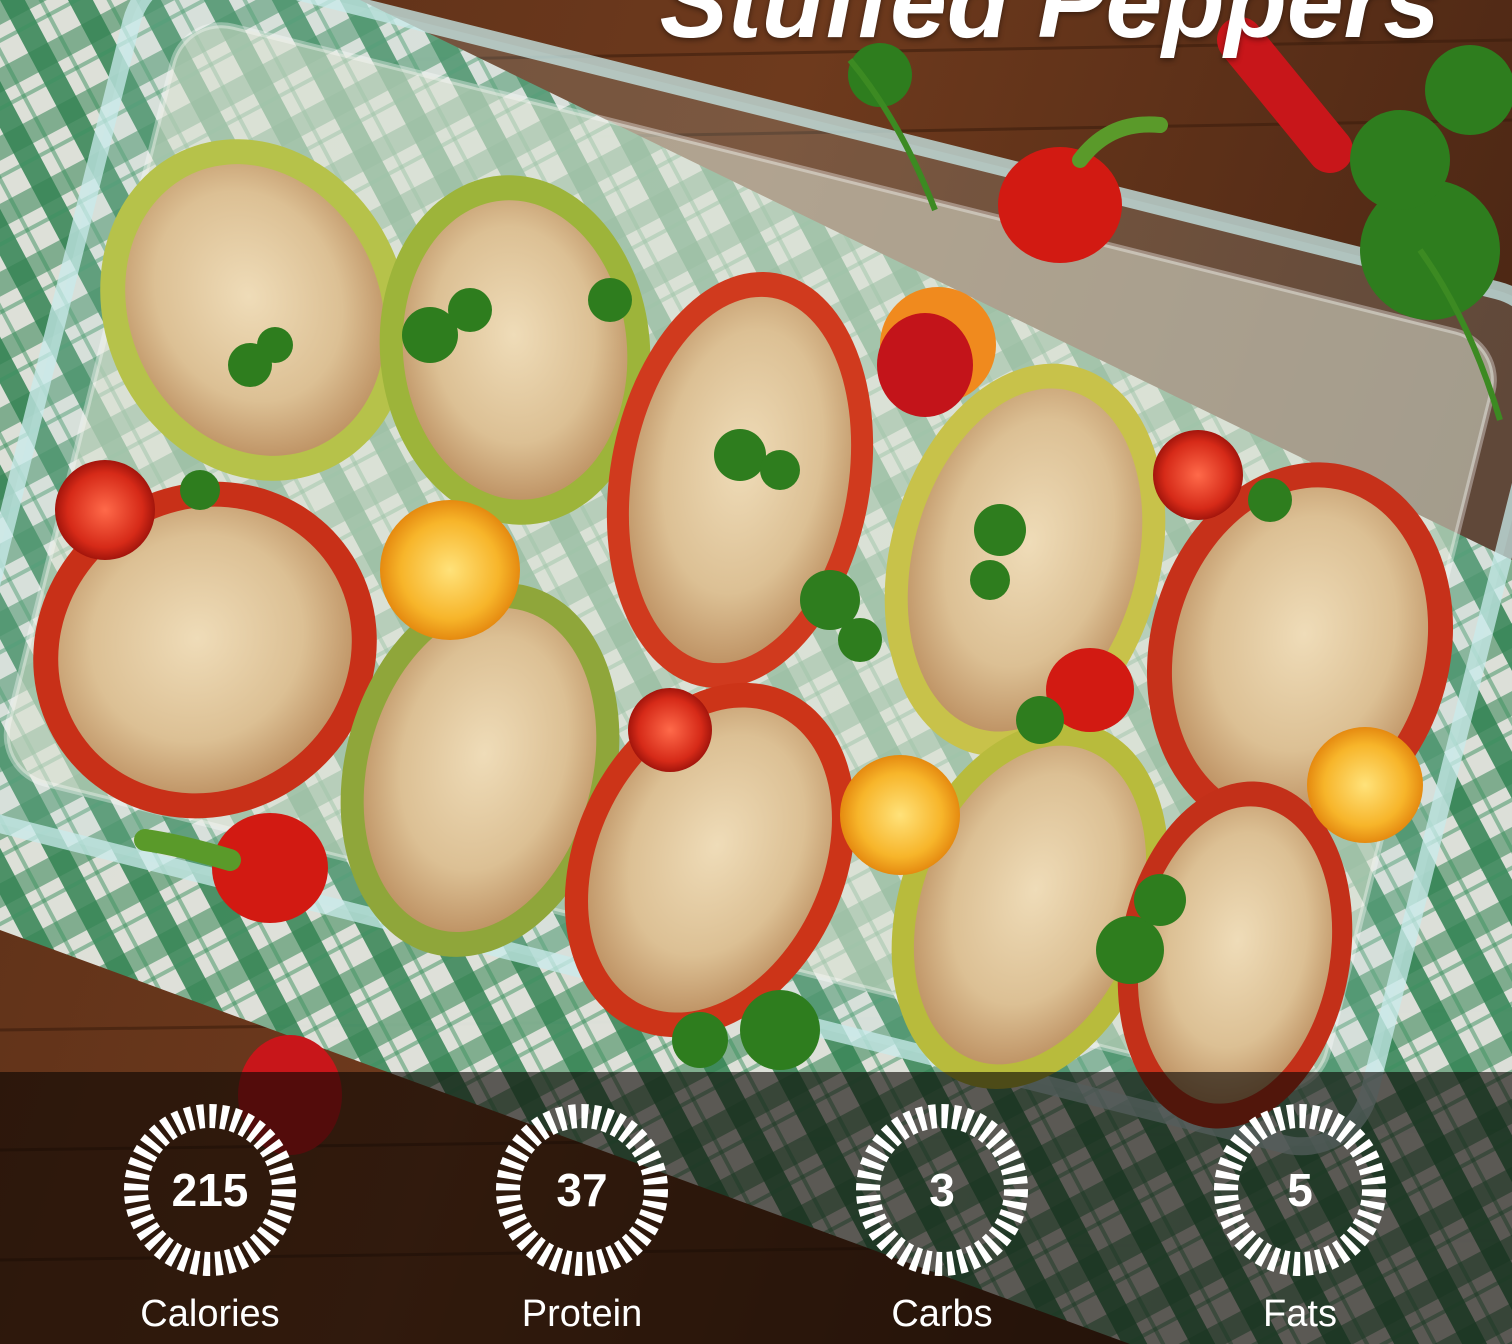  I want to click on calories-stat: 215 Calories, so click(210, 1208).